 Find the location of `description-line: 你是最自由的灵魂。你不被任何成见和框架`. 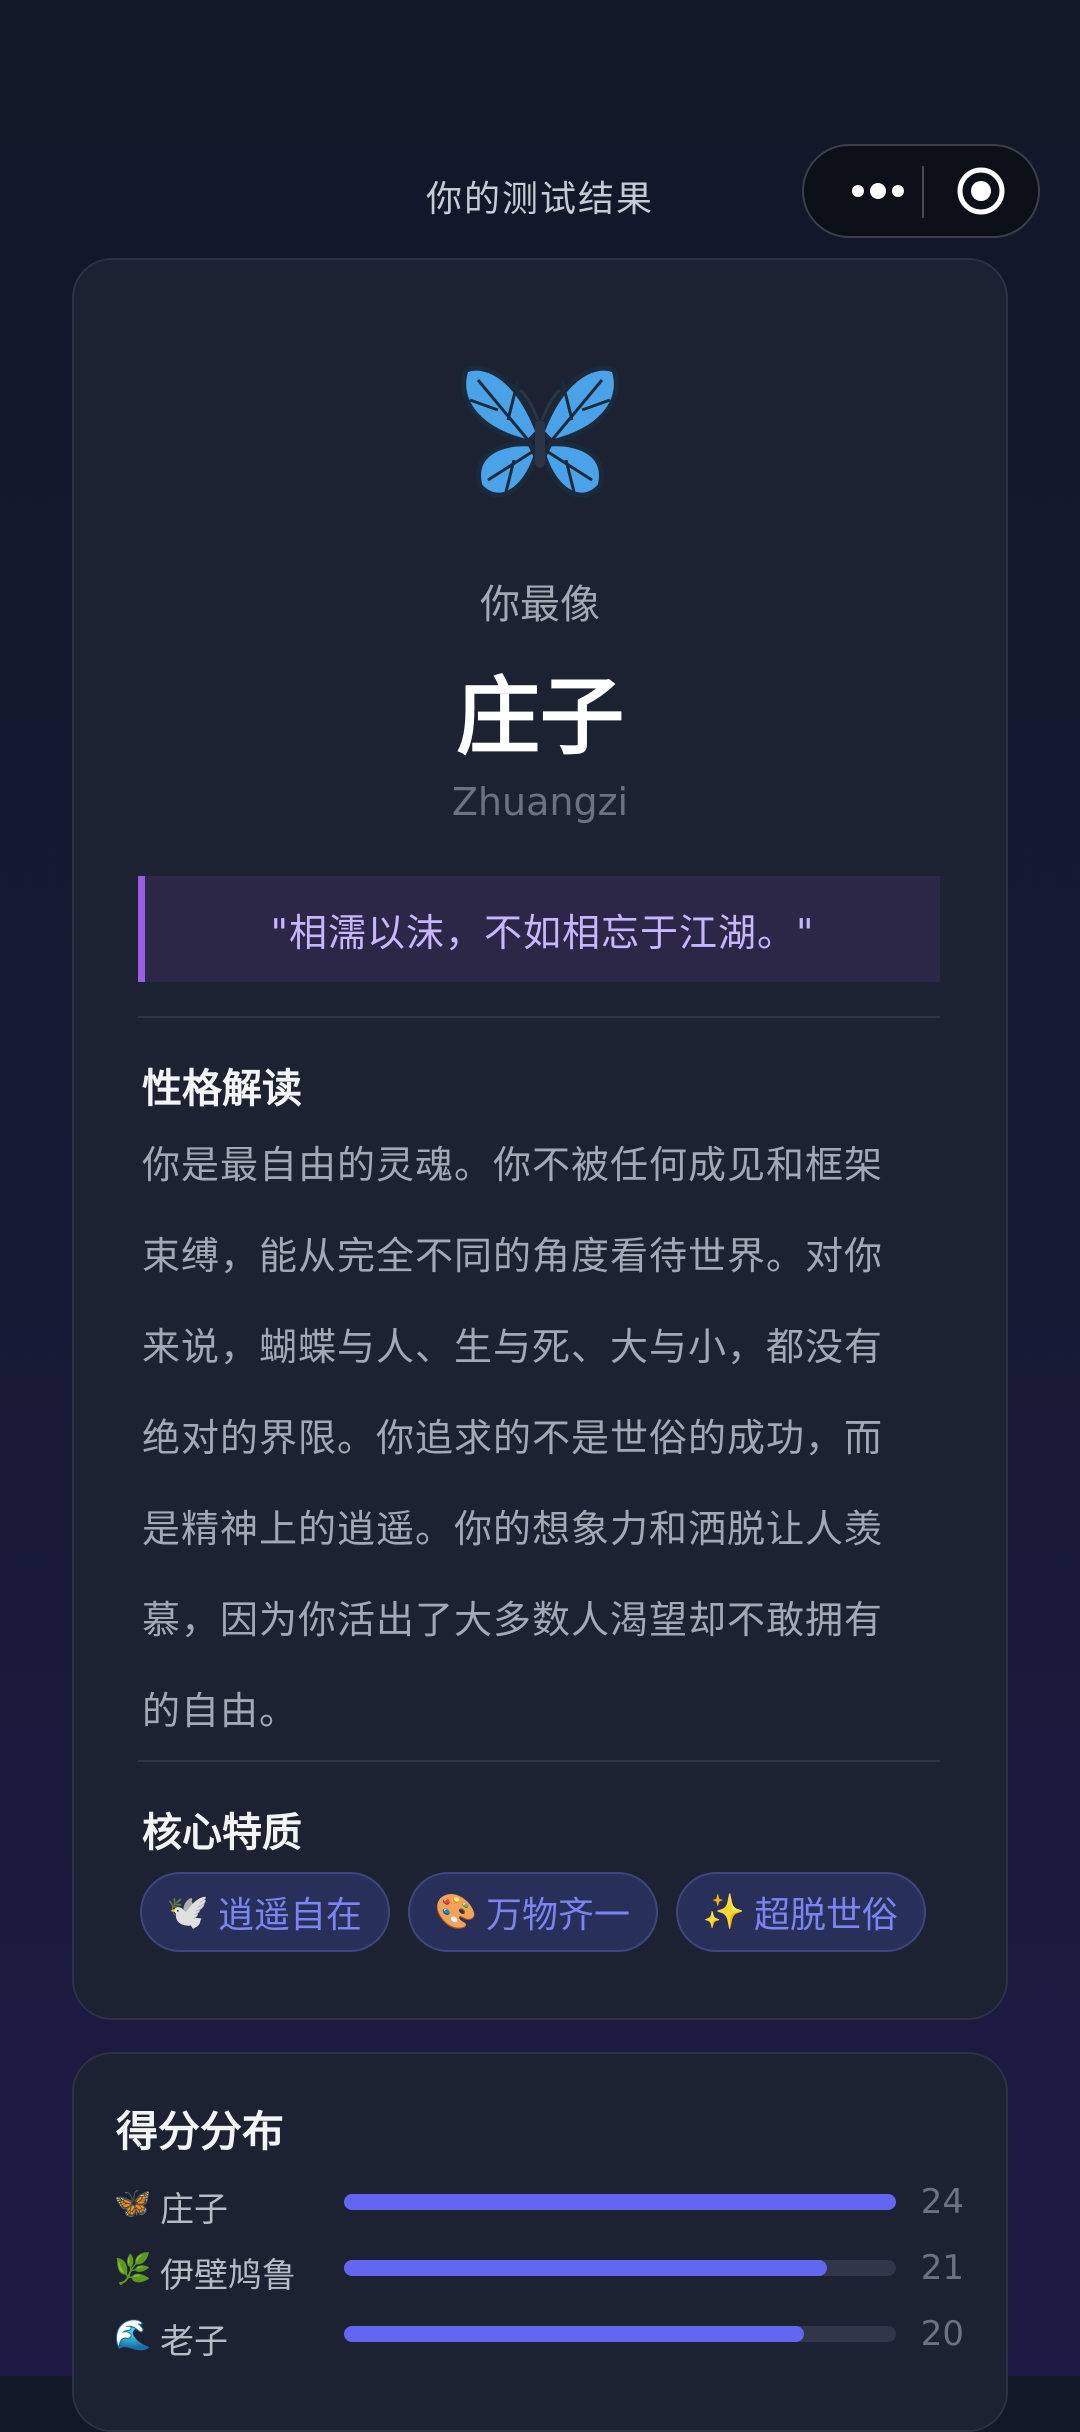

description-line: 你是最自由的灵魂。你不被任何成见和框架 is located at coordinates (513, 1165).